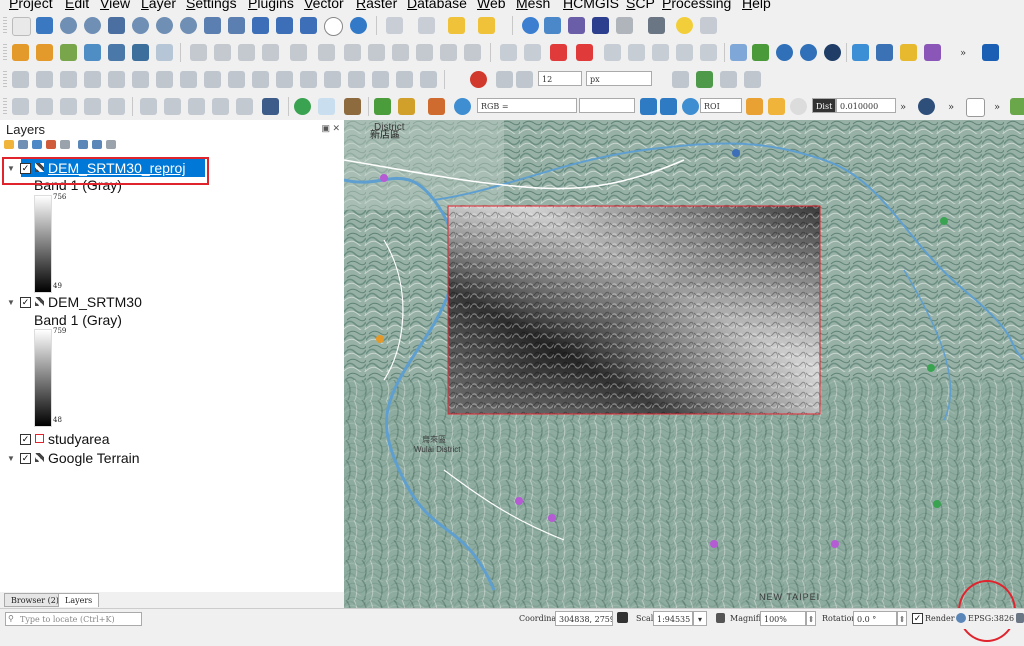  What do you see at coordinates (164, 25) in the screenshot?
I see `zoom-to-layer-icon` at bounding box center [164, 25].